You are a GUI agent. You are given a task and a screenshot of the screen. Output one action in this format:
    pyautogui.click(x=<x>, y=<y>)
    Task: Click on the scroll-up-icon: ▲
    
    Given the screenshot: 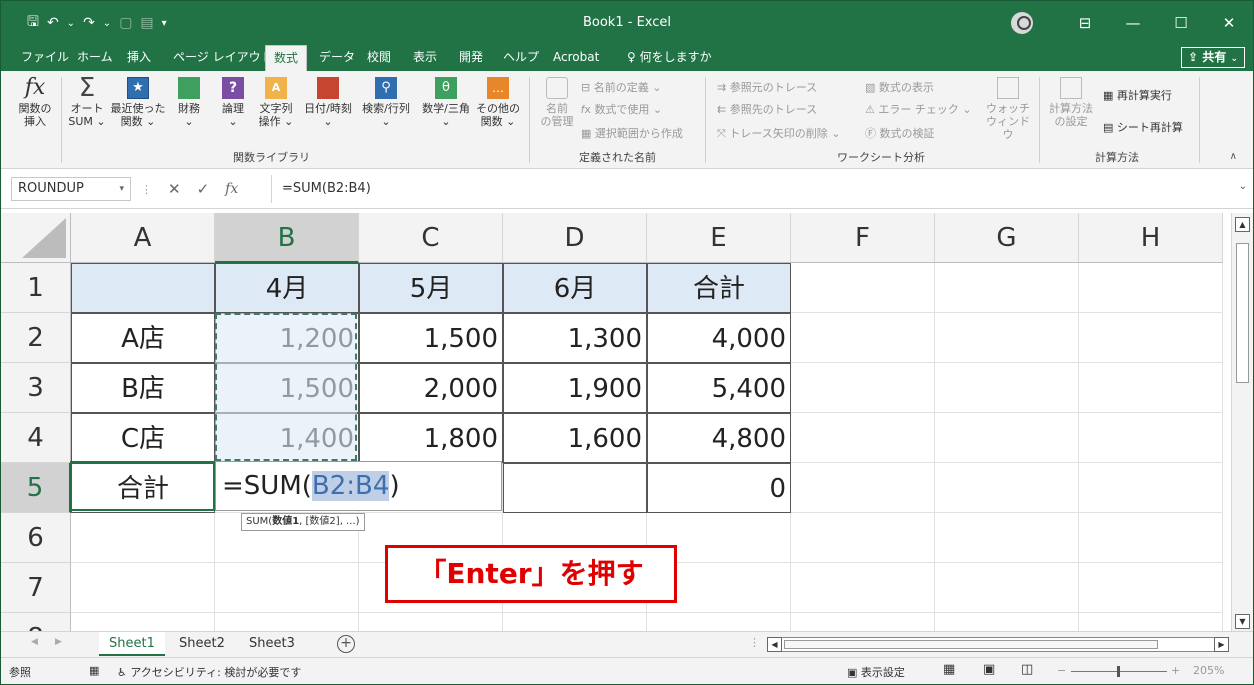 What is the action you would take?
    pyautogui.click(x=1242, y=224)
    